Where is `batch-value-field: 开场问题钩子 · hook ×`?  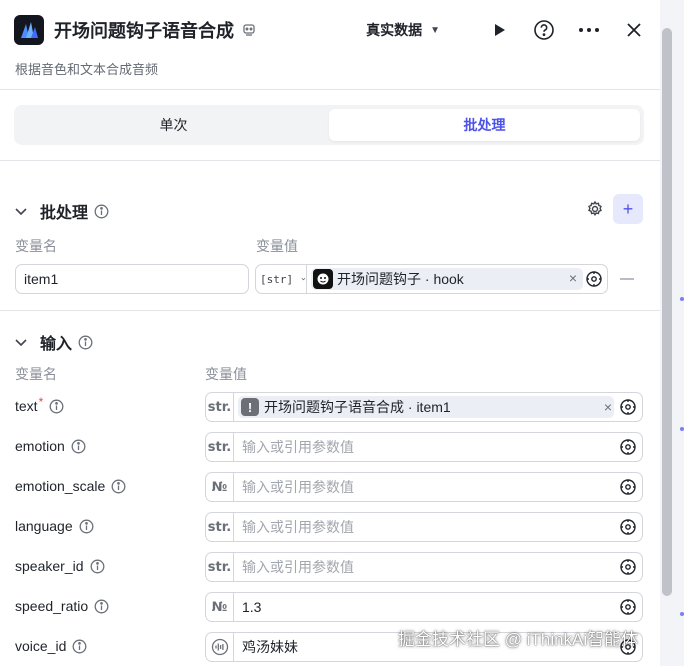
batch-value-field: 开场问题钩子 · hook × is located at coordinates (457, 279).